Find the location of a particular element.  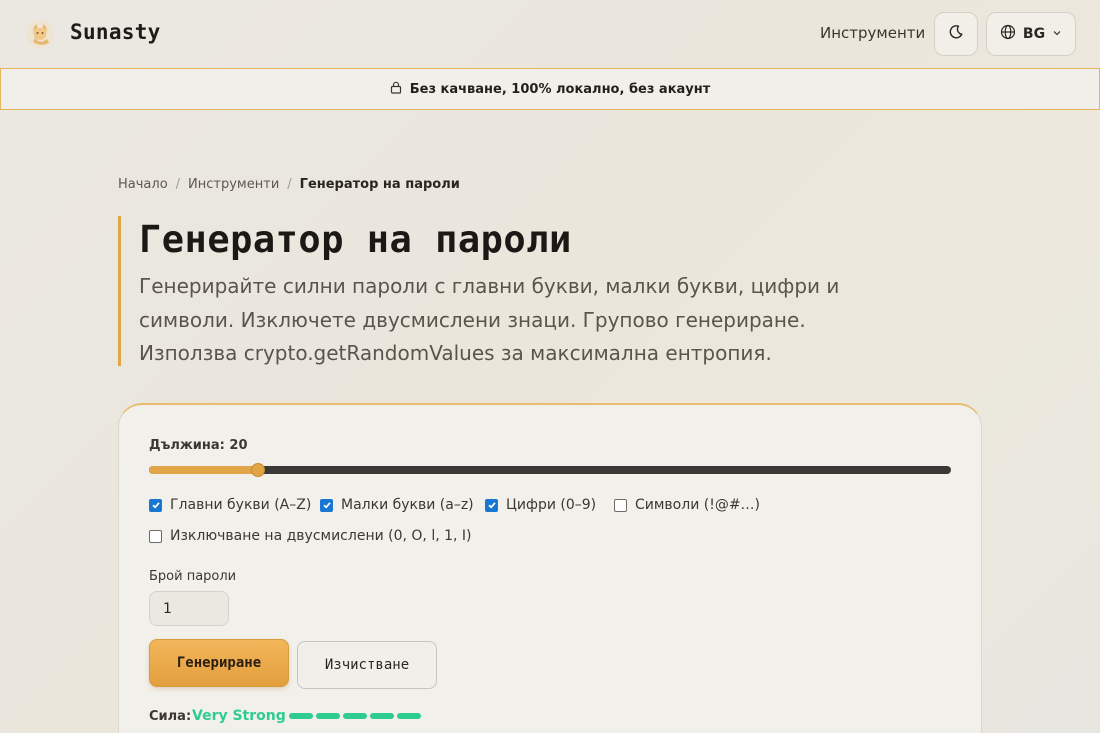

option-digits: Цифри (0–9) is located at coordinates (540, 505).